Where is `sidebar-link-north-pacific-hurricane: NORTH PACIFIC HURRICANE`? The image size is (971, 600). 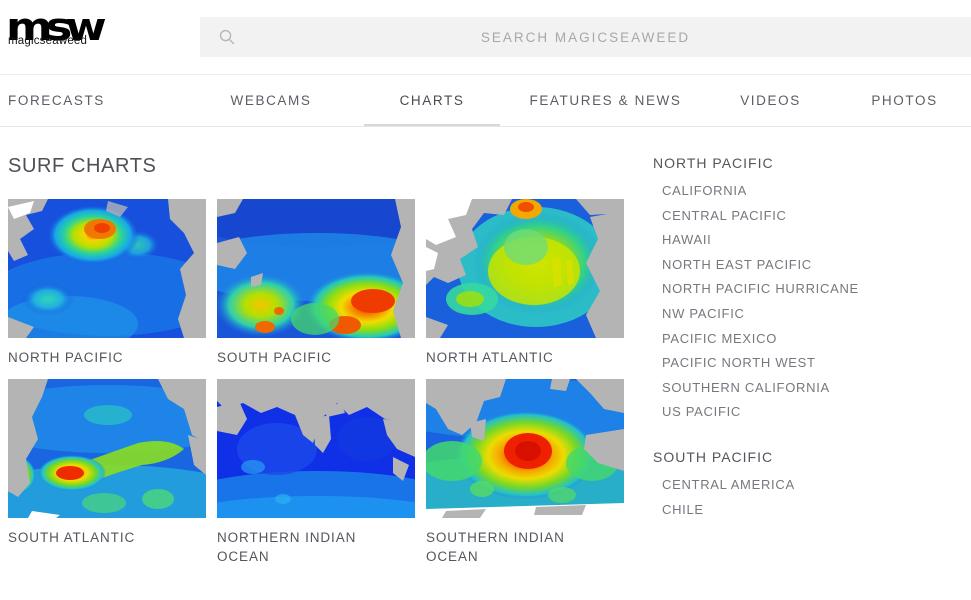
sidebar-link-north-pacific-hurricane: NORTH PACIFIC HURRICANE is located at coordinates (816, 289).